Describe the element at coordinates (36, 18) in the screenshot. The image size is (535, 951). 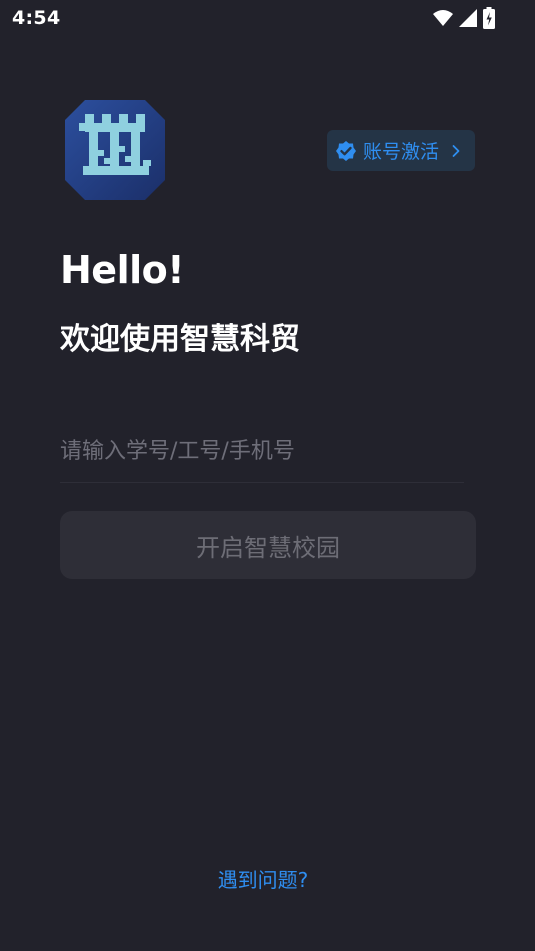
I see `status-time: 4:54` at that location.